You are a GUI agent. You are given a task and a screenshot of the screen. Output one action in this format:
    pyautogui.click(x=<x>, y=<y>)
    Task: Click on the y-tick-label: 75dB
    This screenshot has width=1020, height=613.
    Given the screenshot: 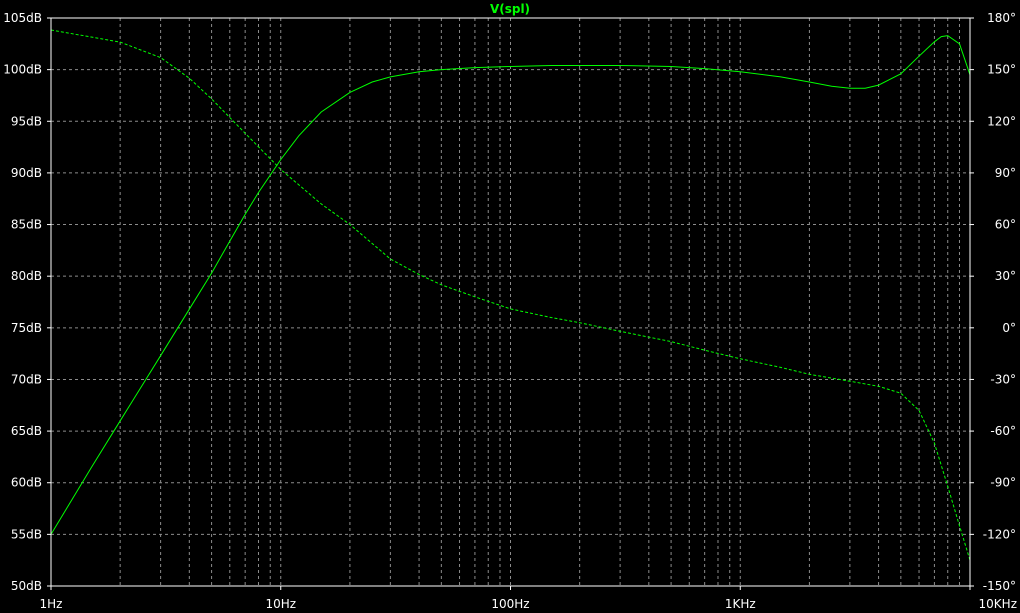 What is the action you would take?
    pyautogui.click(x=26, y=328)
    